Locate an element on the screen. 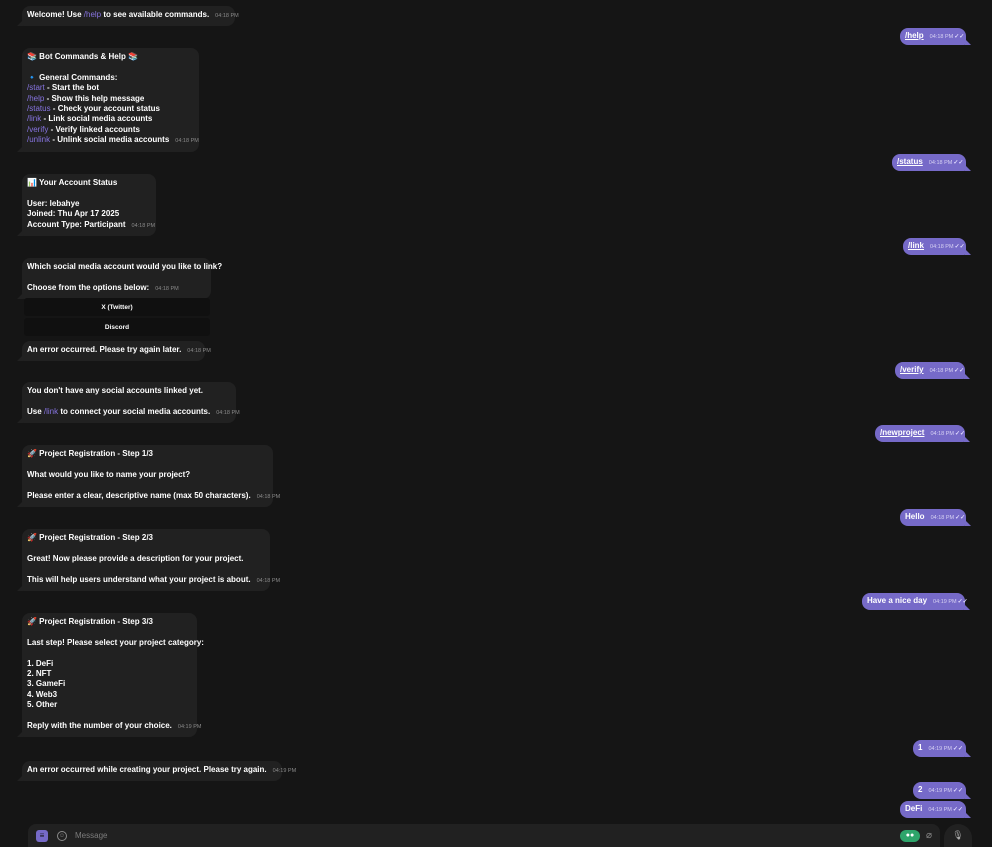 The image size is (992, 847). message-line: 🚀 Project Registration - Step 3/3 is located at coordinates (109, 622).